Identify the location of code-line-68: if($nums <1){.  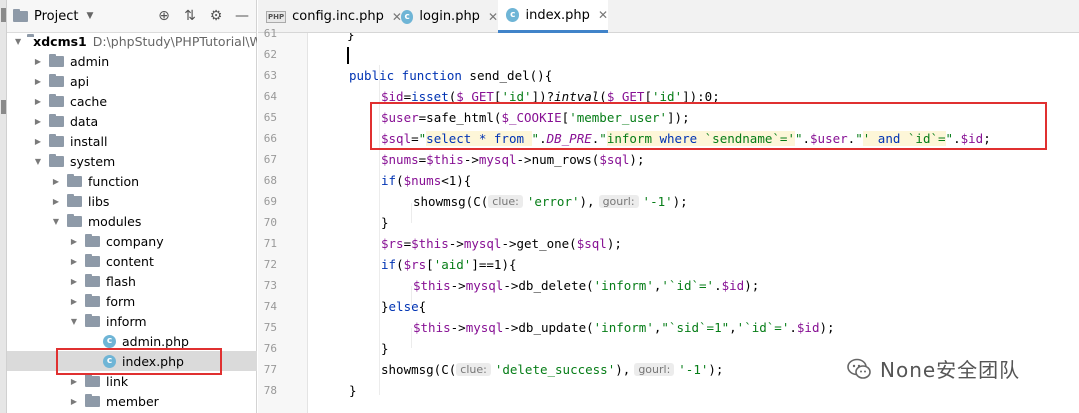
(426, 180).